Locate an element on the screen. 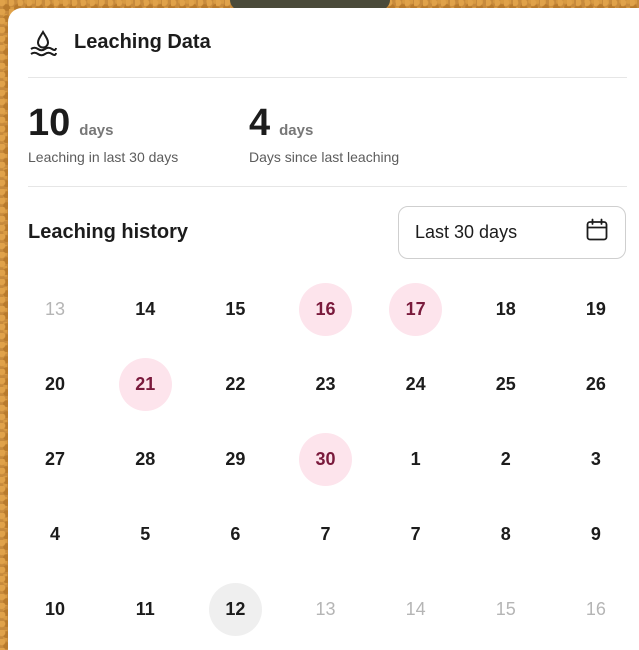 The image size is (639, 650). calendar-day-number: 22 is located at coordinates (235, 384).